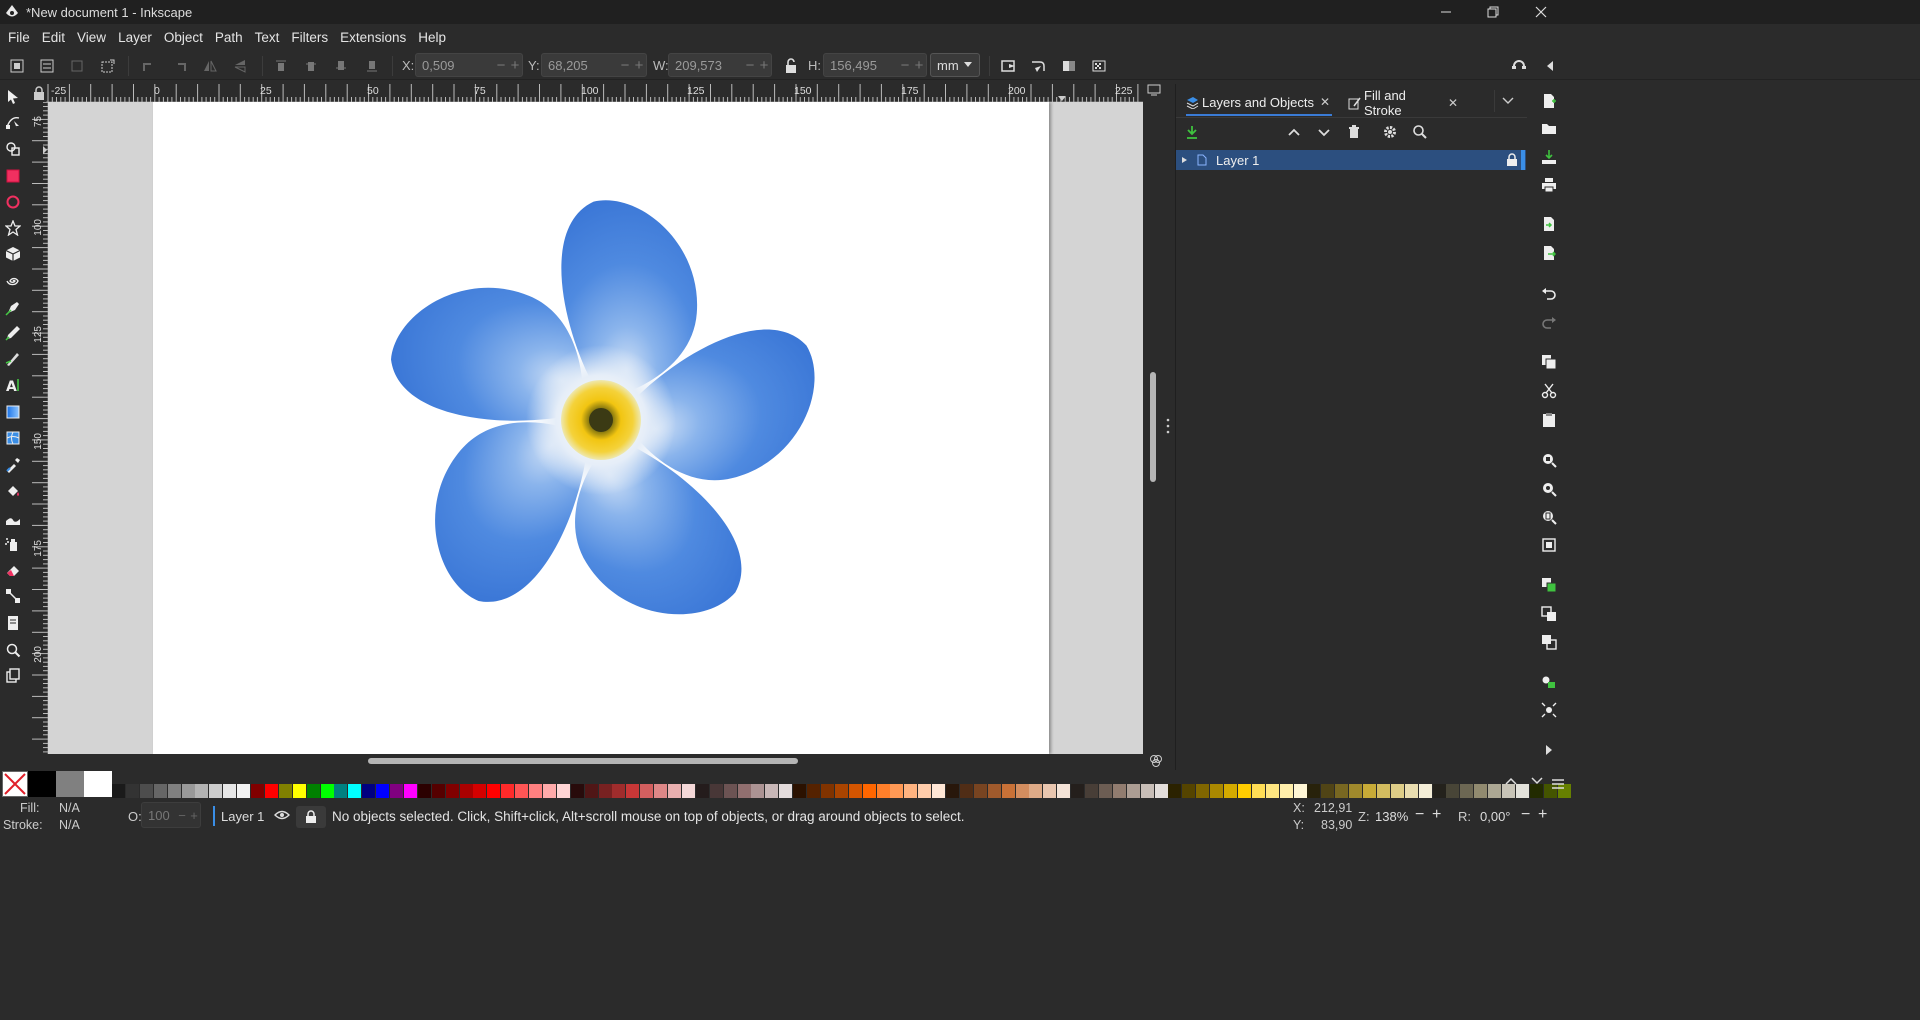 The height and width of the screenshot is (1020, 1920). I want to click on copy-icon, so click(1549, 362).